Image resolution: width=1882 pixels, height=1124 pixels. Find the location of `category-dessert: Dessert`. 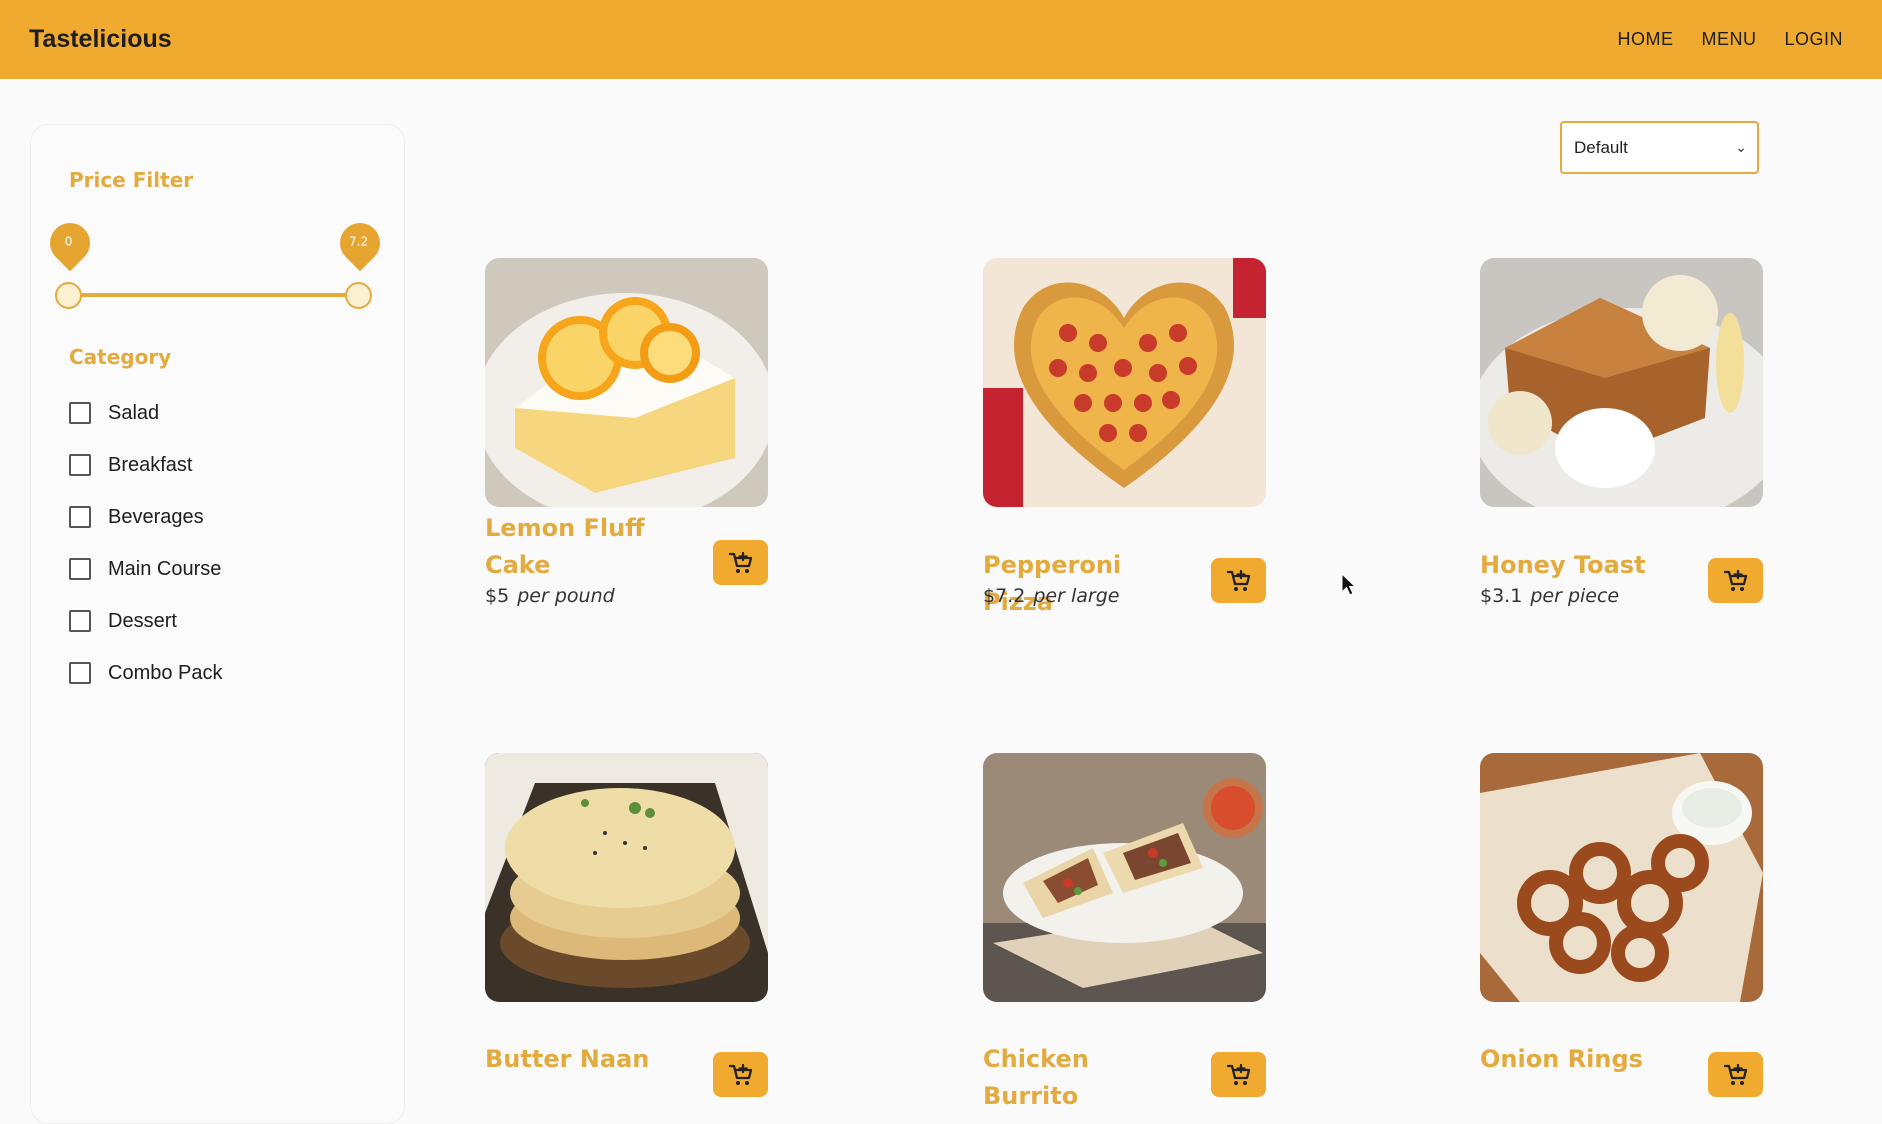

category-dessert: Dessert is located at coordinates (146, 621).